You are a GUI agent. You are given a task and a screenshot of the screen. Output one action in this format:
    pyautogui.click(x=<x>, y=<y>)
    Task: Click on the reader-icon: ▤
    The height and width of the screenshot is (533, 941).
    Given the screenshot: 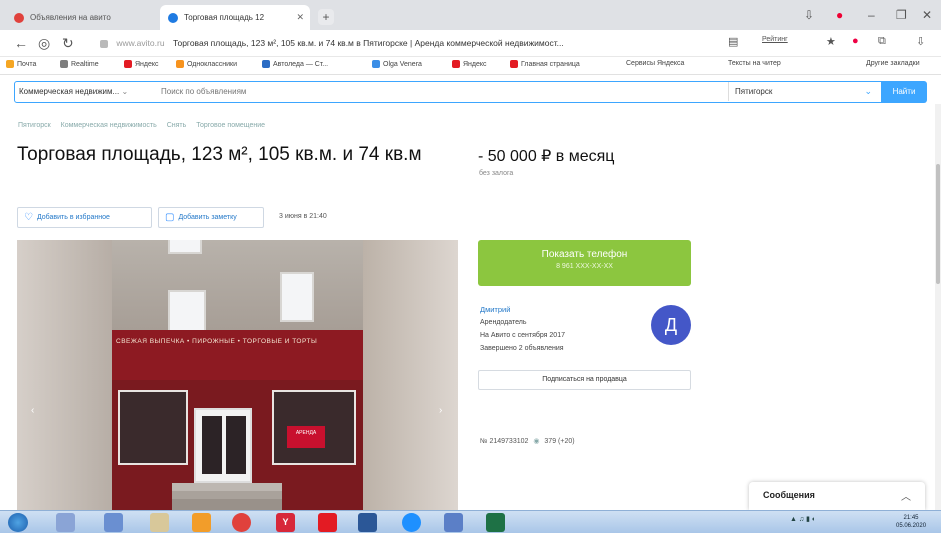 What is the action you would take?
    pyautogui.click(x=733, y=41)
    